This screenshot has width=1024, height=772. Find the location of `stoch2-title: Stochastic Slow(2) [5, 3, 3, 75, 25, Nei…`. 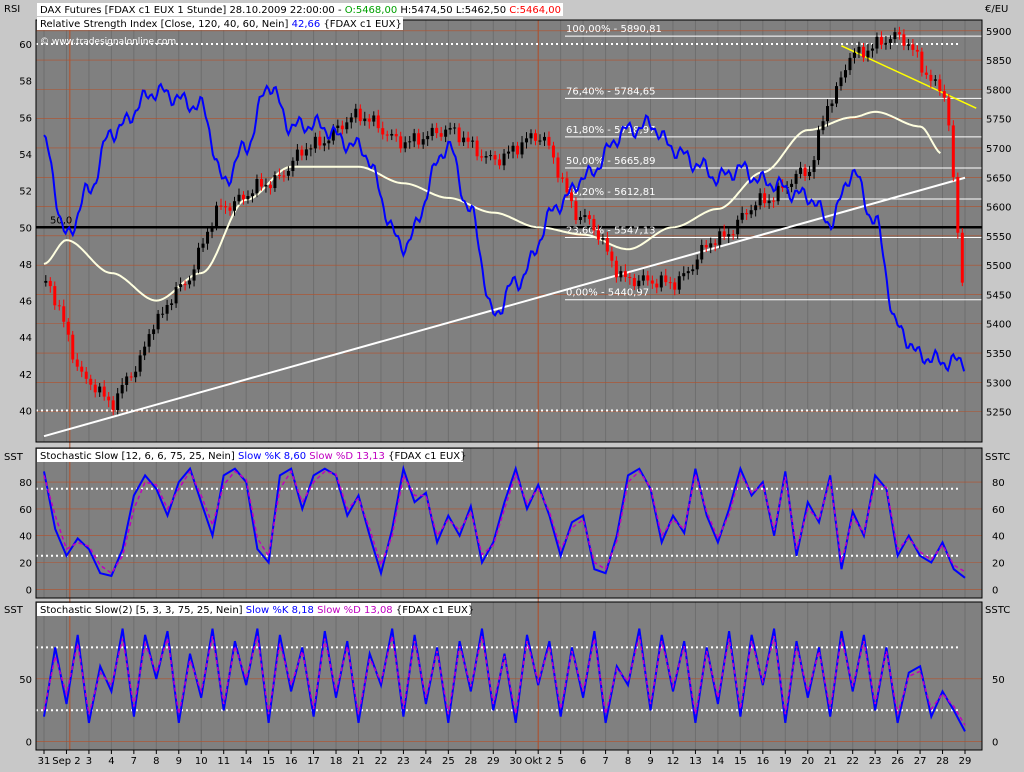

stoch2-title: Stochastic Slow(2) [5, 3, 3, 75, 25, Nei… is located at coordinates (141, 610).